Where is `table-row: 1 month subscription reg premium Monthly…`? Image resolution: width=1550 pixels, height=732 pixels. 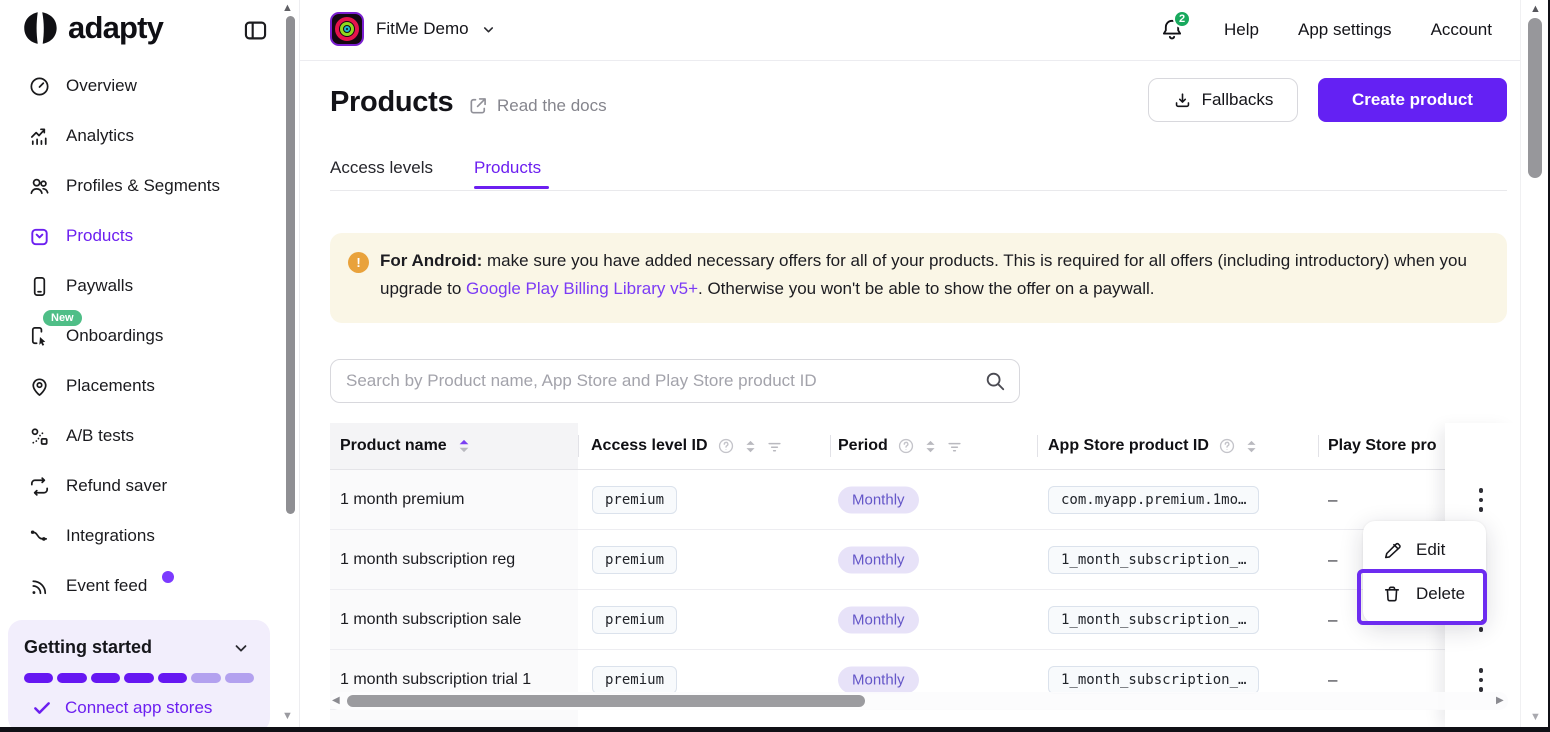 table-row: 1 month subscription reg premium Monthly… is located at coordinates (925, 560).